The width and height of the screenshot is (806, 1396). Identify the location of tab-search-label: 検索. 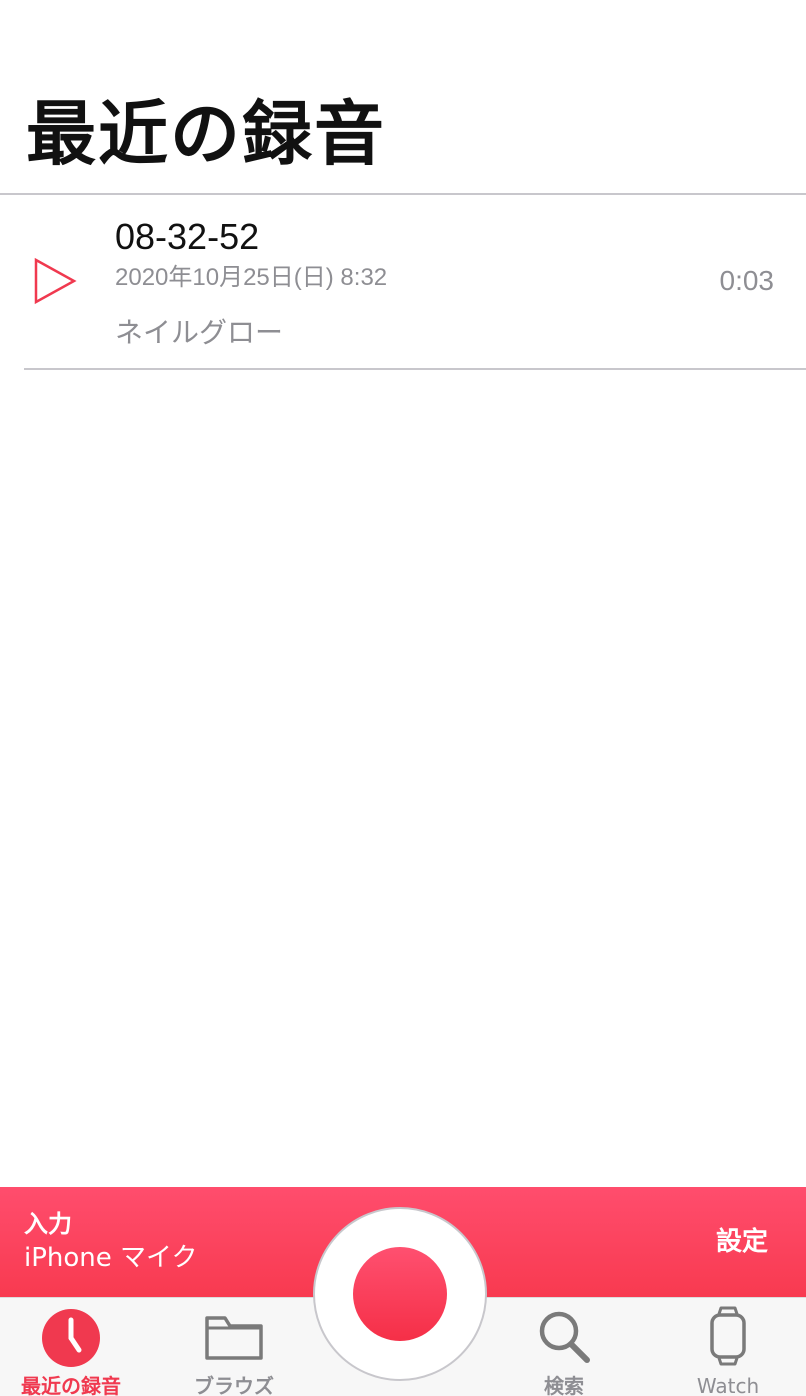
(564, 1385).